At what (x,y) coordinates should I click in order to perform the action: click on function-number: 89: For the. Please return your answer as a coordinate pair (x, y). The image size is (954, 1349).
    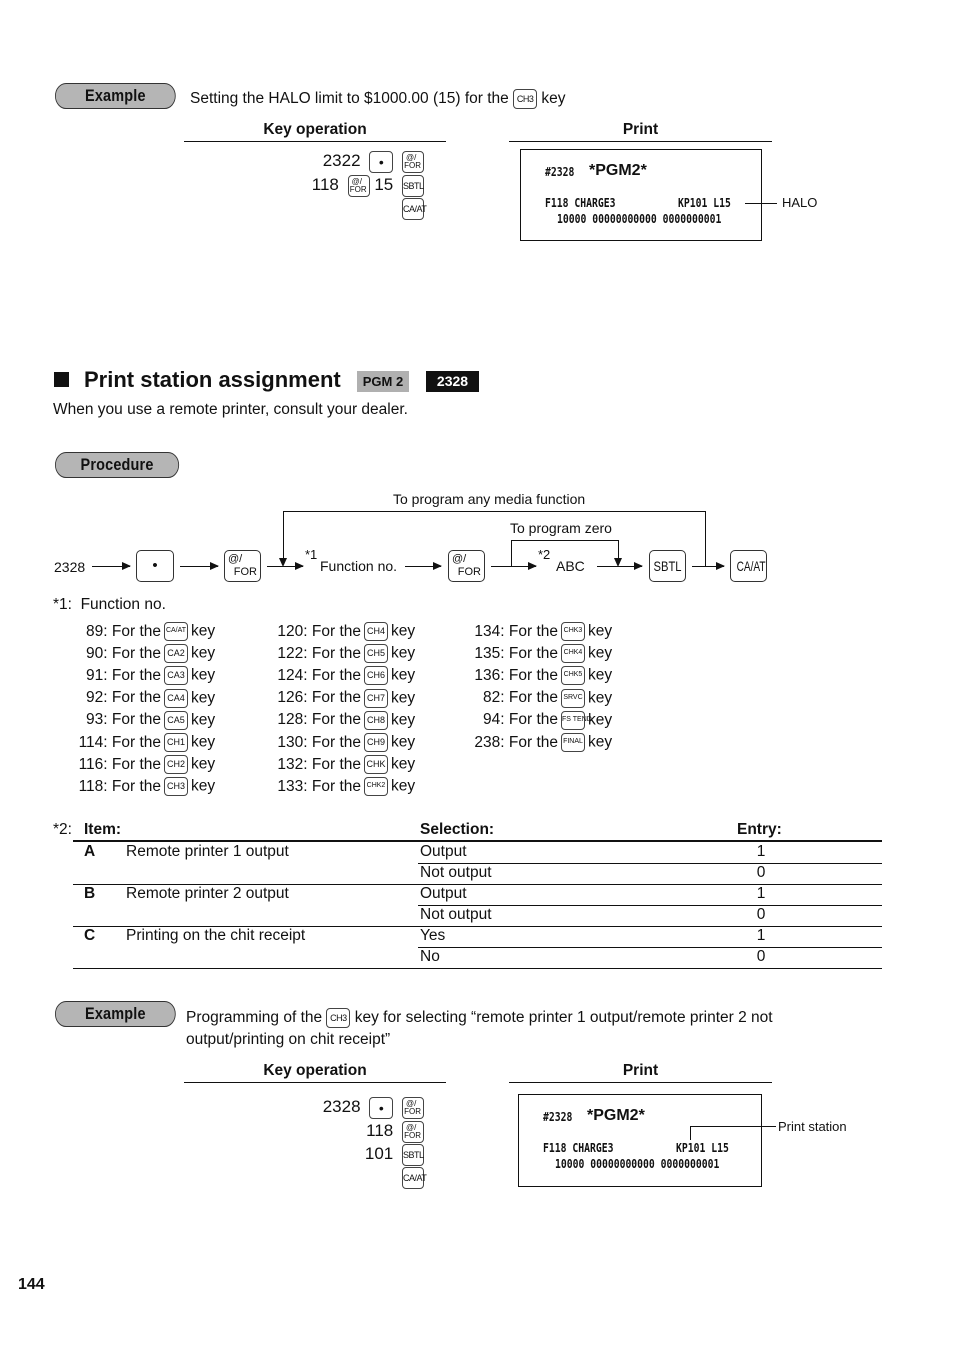
    Looking at the image, I should click on (123, 631).